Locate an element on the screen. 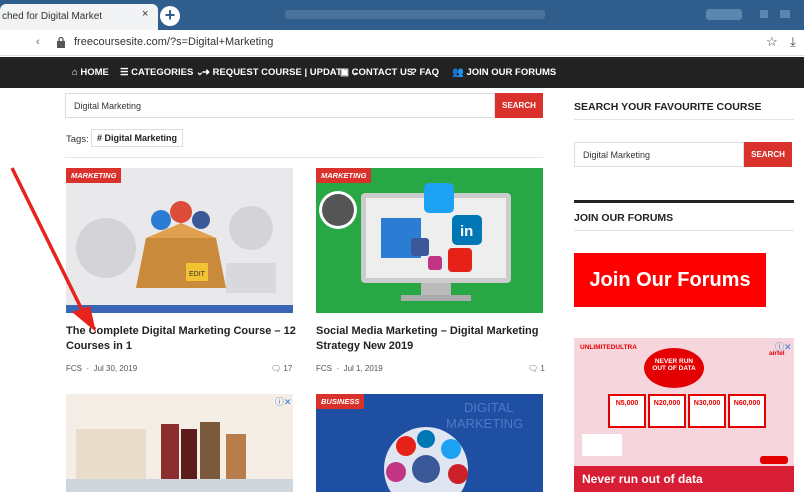 The width and height of the screenshot is (804, 492). ad-headline-1: NEVER RUN is located at coordinates (674, 361).